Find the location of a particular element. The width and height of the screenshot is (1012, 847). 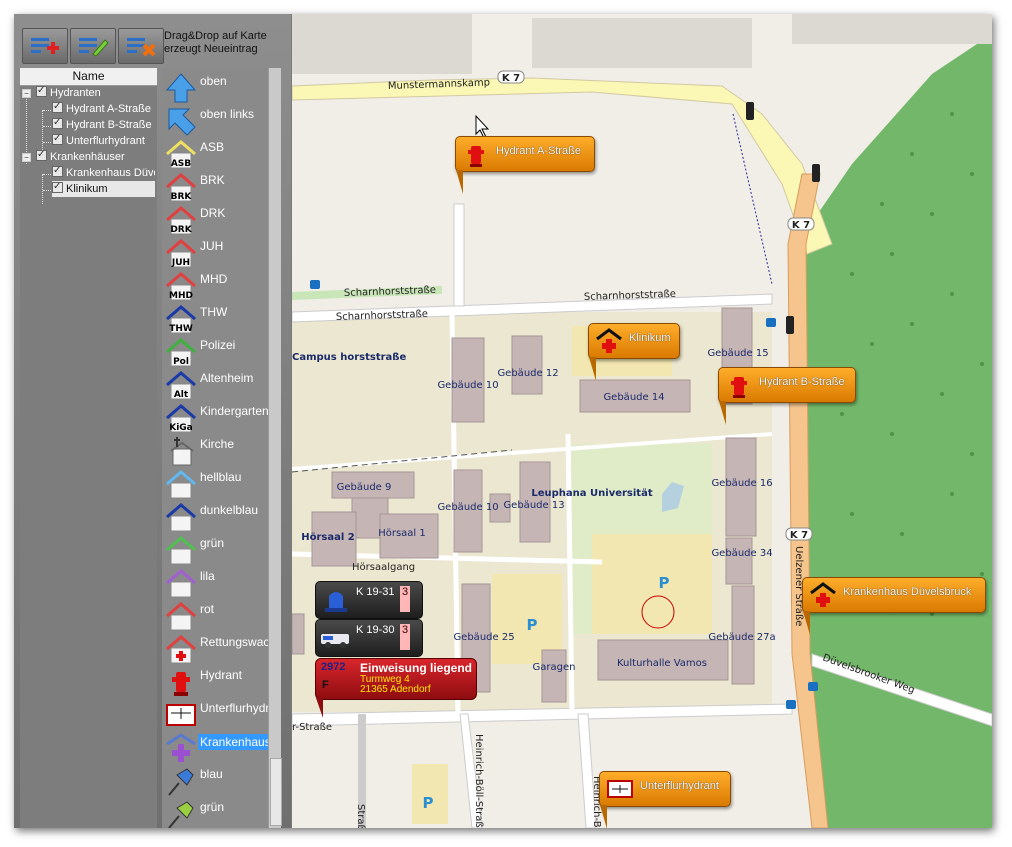

house-altenheim-icon: Alt is located at coordinates (181, 385).